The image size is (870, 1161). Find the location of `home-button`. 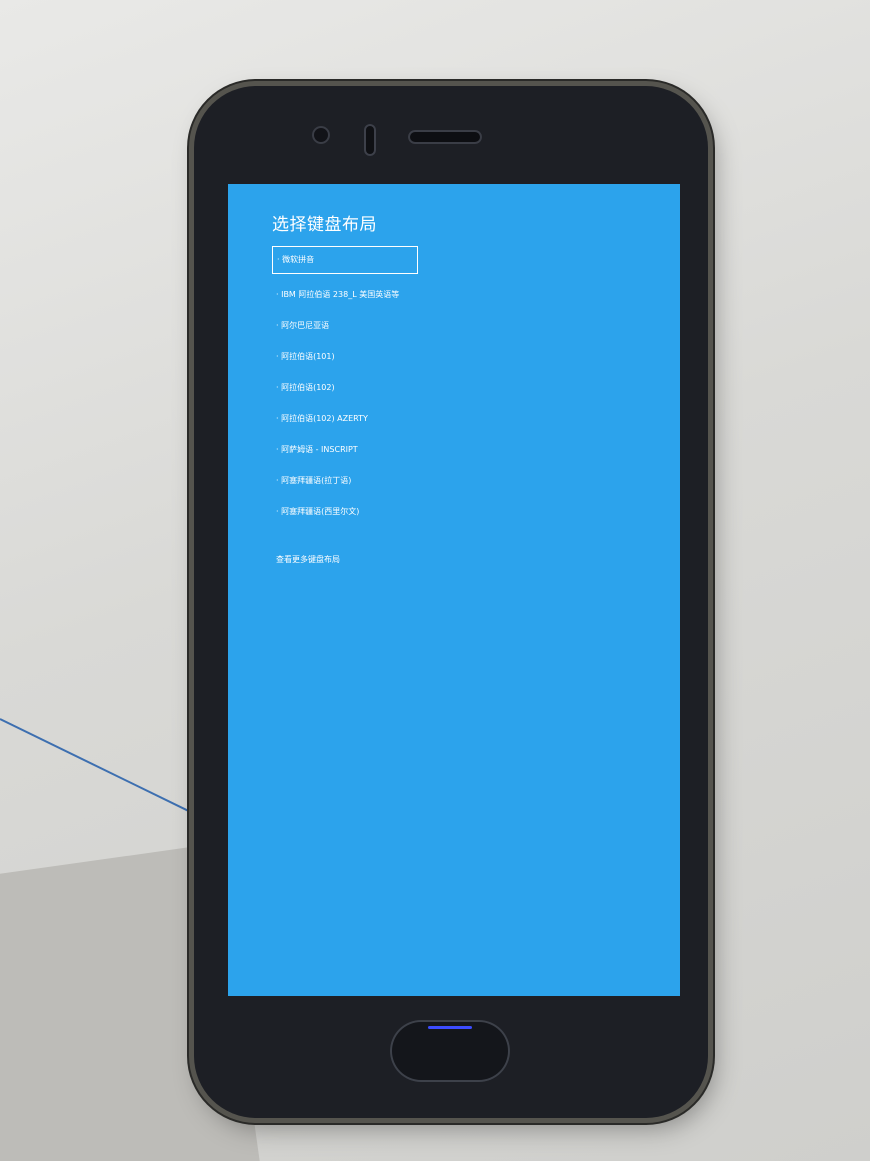

home-button is located at coordinates (450, 1051).